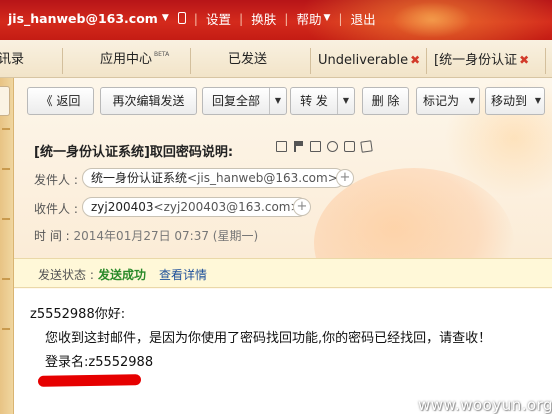 This screenshot has height=414, width=552. I want to click on folder-icon, so click(315, 146).